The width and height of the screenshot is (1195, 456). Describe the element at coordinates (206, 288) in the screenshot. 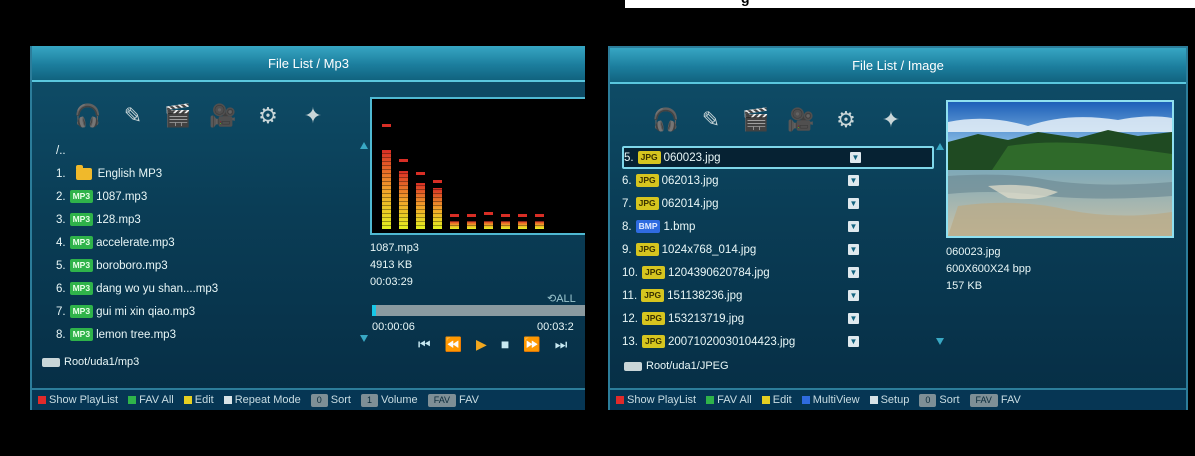

I see `list-item: 6. MP3 dang wo yu shan....mp3` at that location.